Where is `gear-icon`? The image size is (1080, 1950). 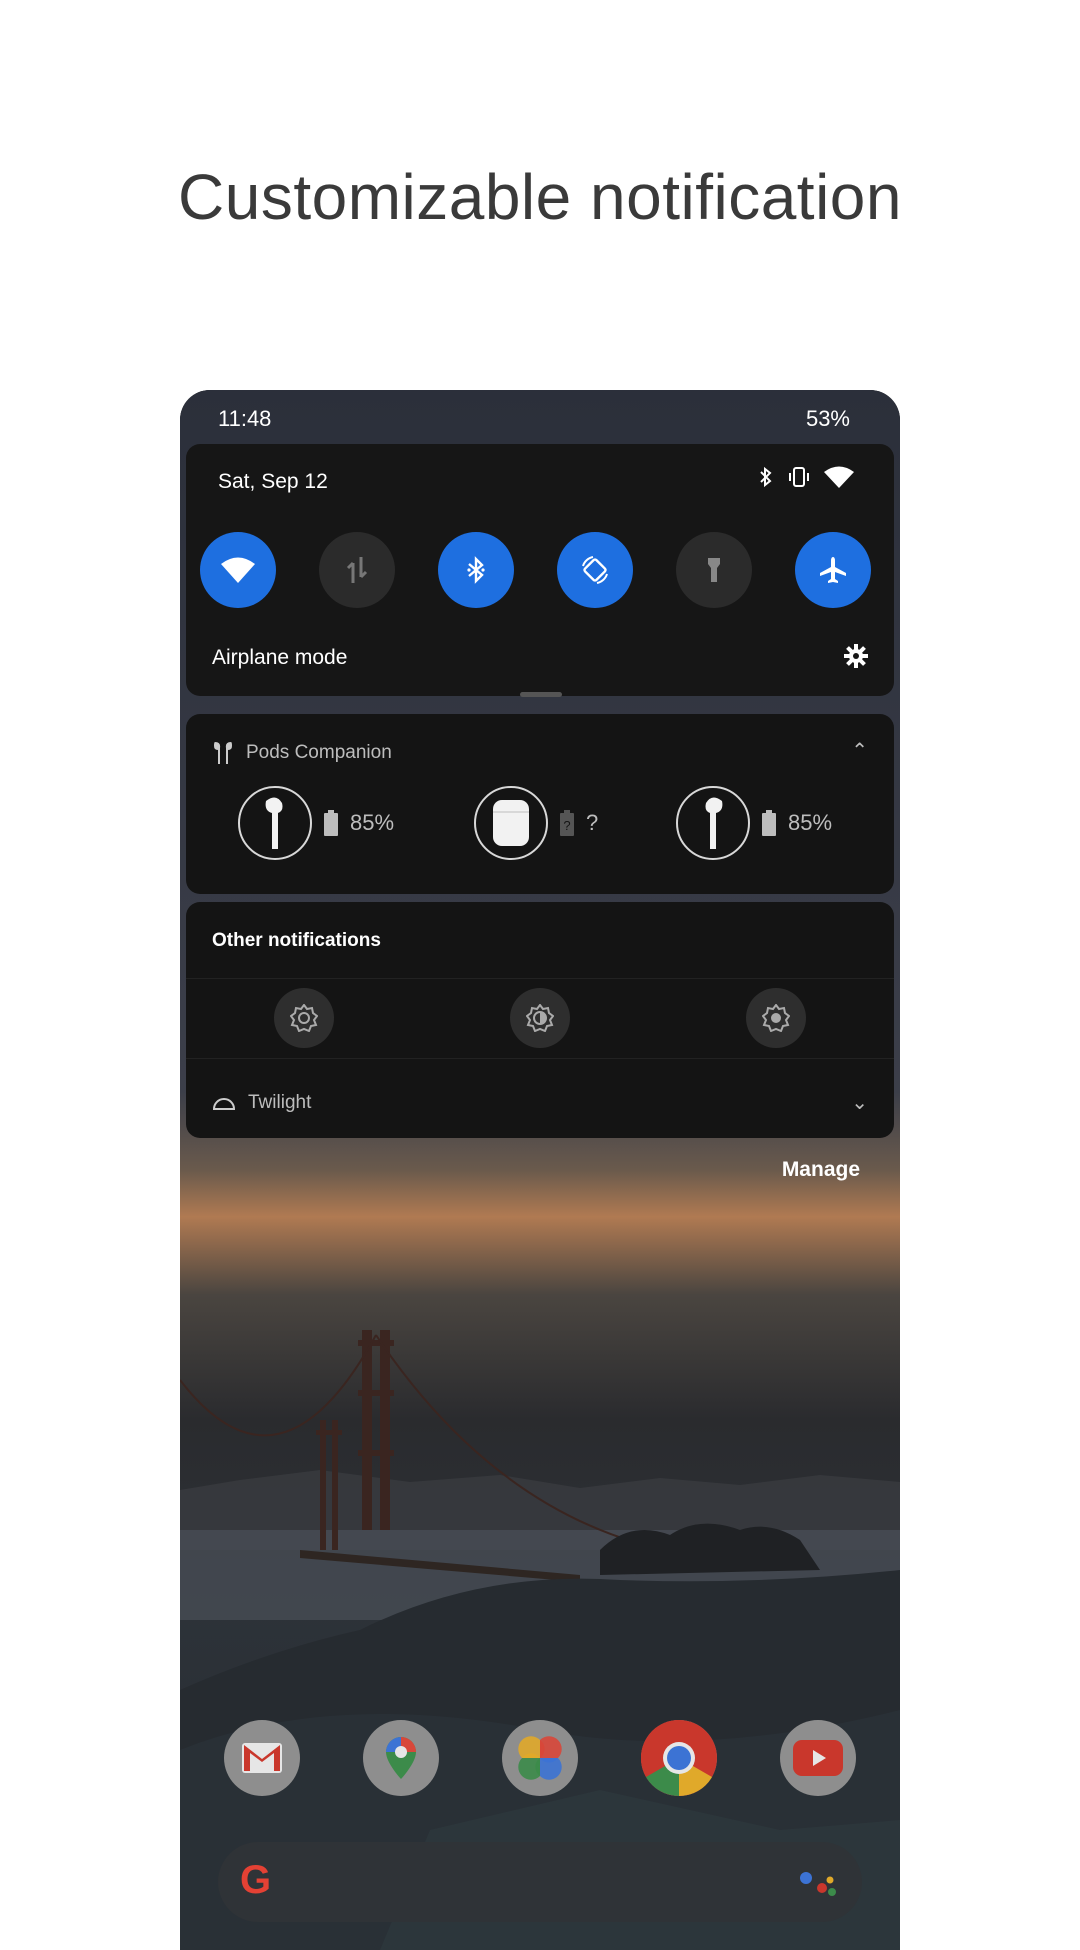 gear-icon is located at coordinates (856, 656).